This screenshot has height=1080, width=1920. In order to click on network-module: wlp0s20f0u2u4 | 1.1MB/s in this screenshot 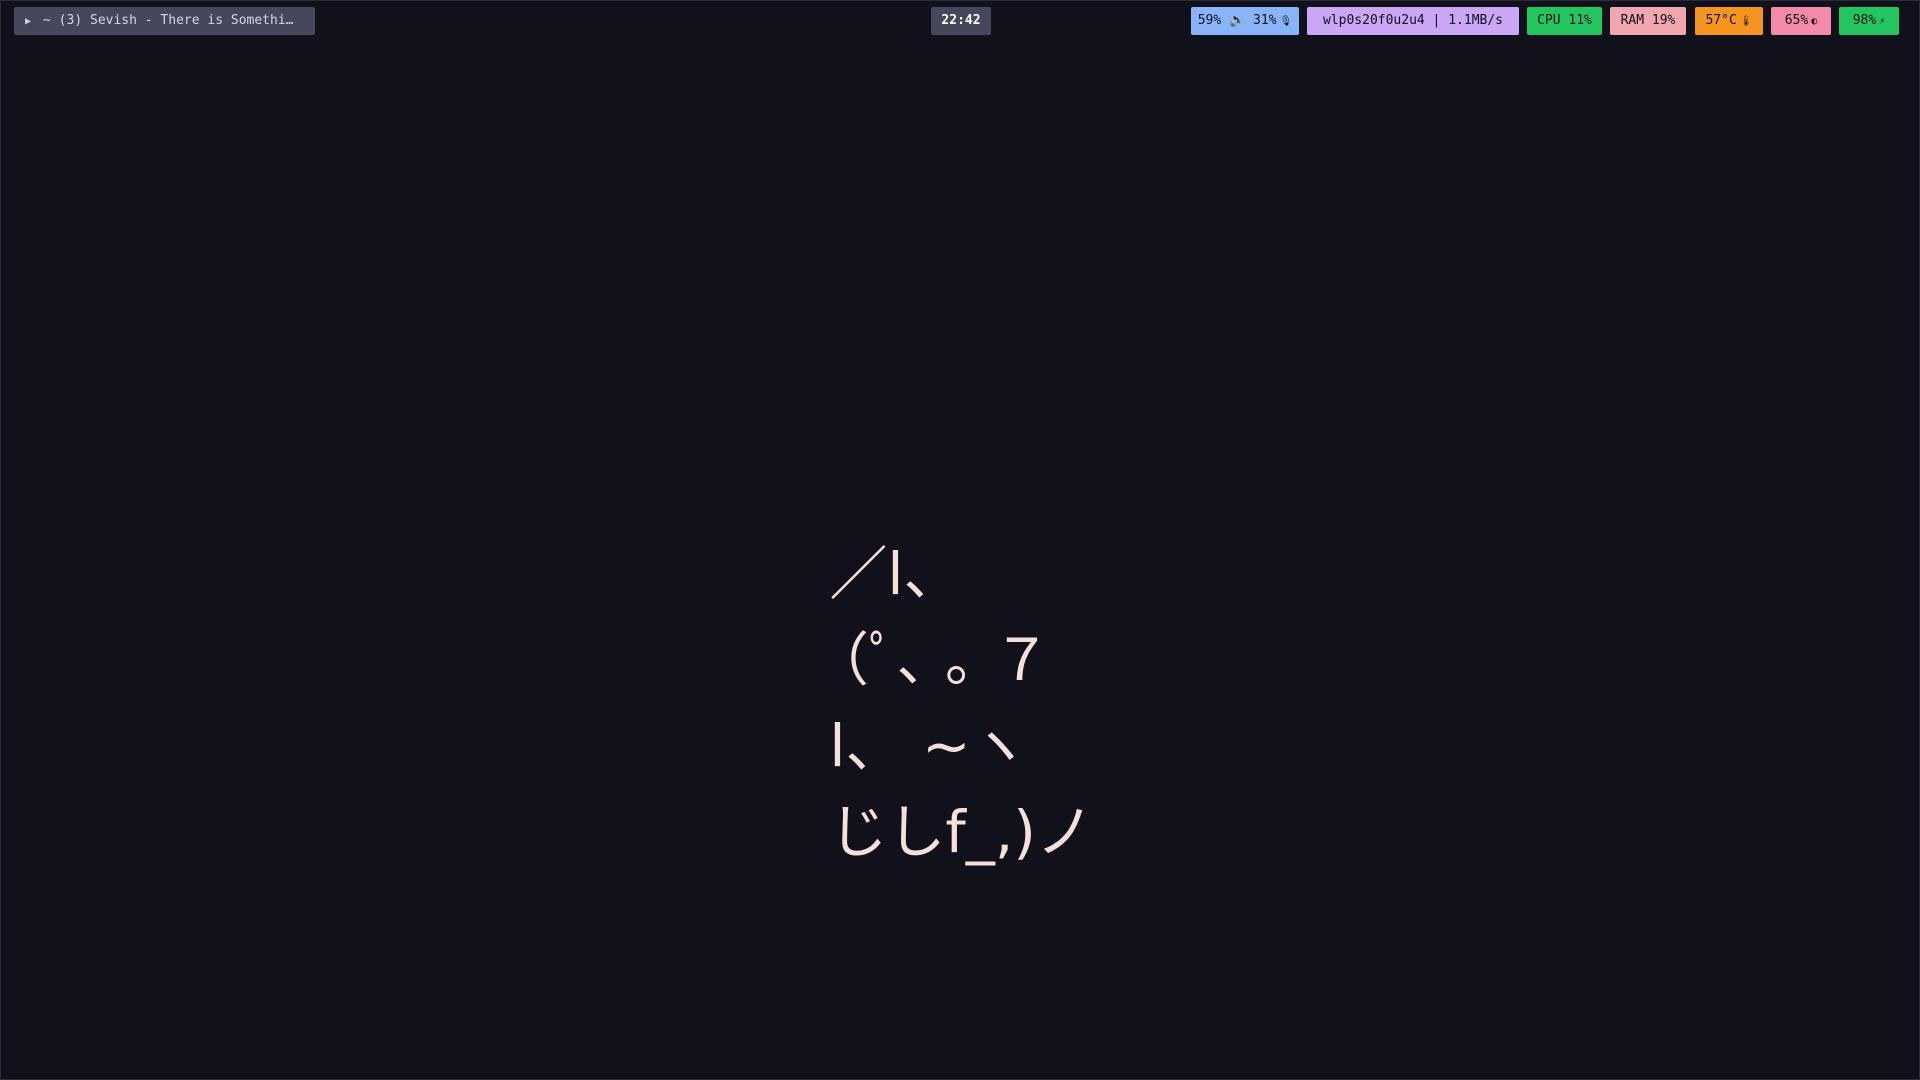, I will do `click(1413, 21)`.